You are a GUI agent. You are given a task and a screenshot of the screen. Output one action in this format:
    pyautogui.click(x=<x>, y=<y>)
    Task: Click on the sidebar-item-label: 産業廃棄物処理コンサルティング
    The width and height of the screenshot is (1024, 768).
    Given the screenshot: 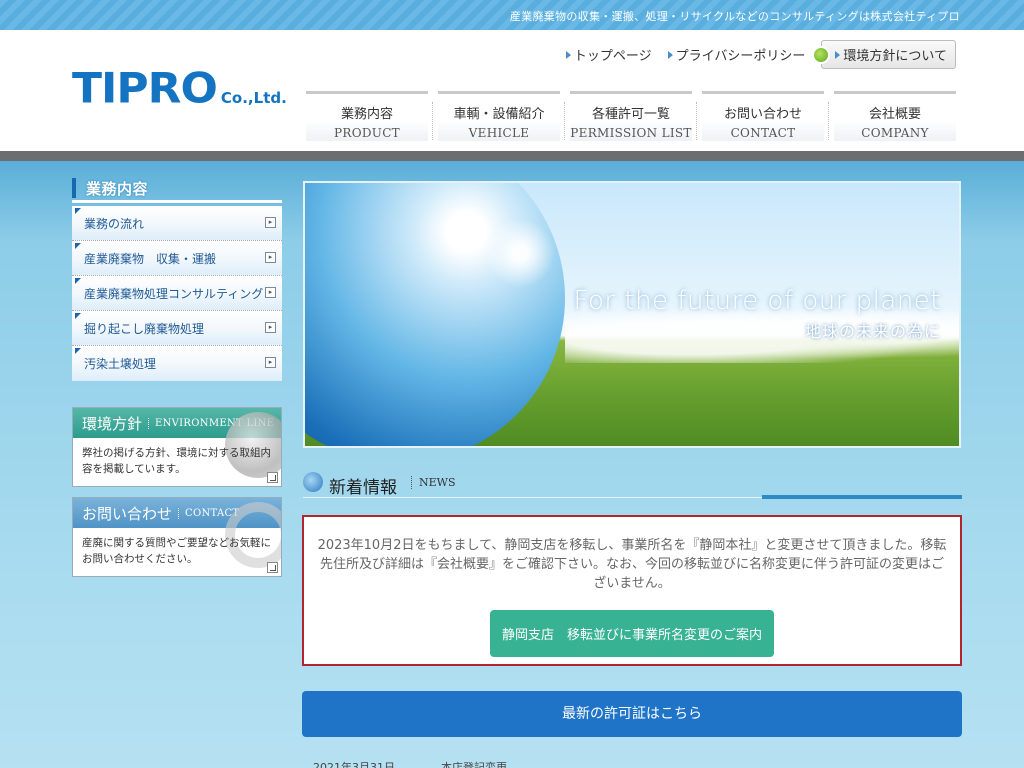 What is the action you would take?
    pyautogui.click(x=174, y=293)
    